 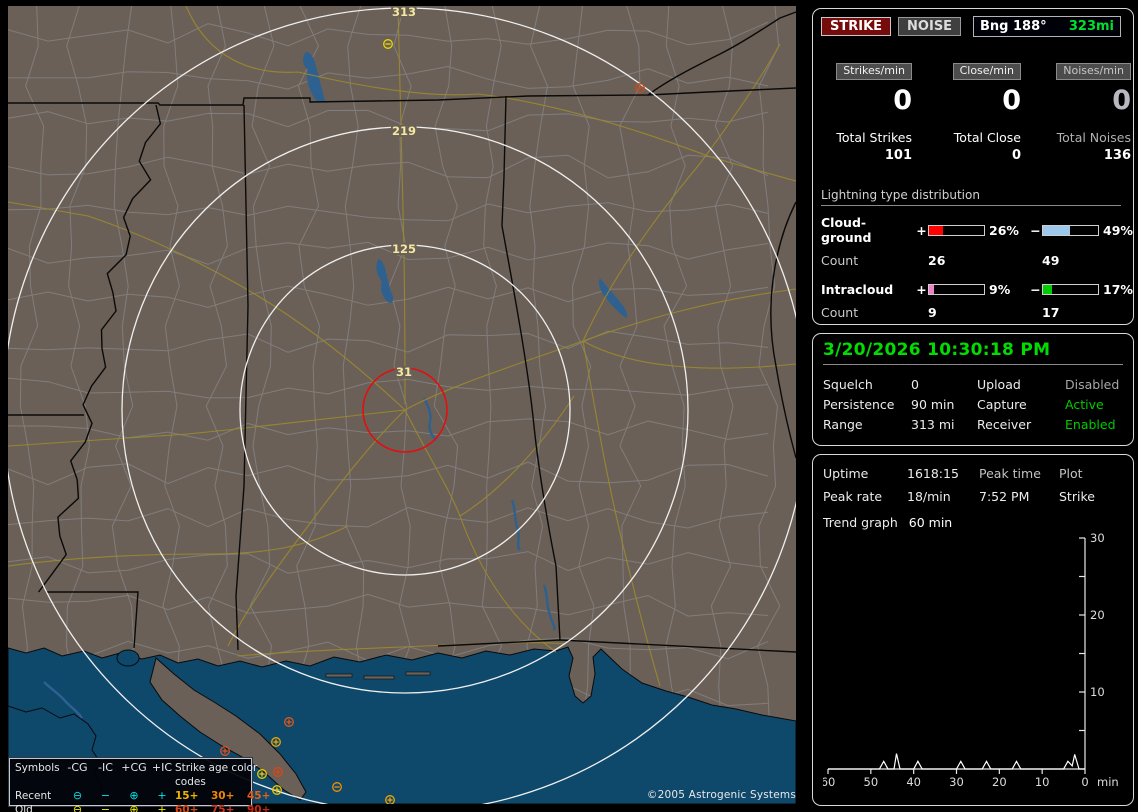 I want to click on distribution-title: Lightning type distribution, so click(x=971, y=197).